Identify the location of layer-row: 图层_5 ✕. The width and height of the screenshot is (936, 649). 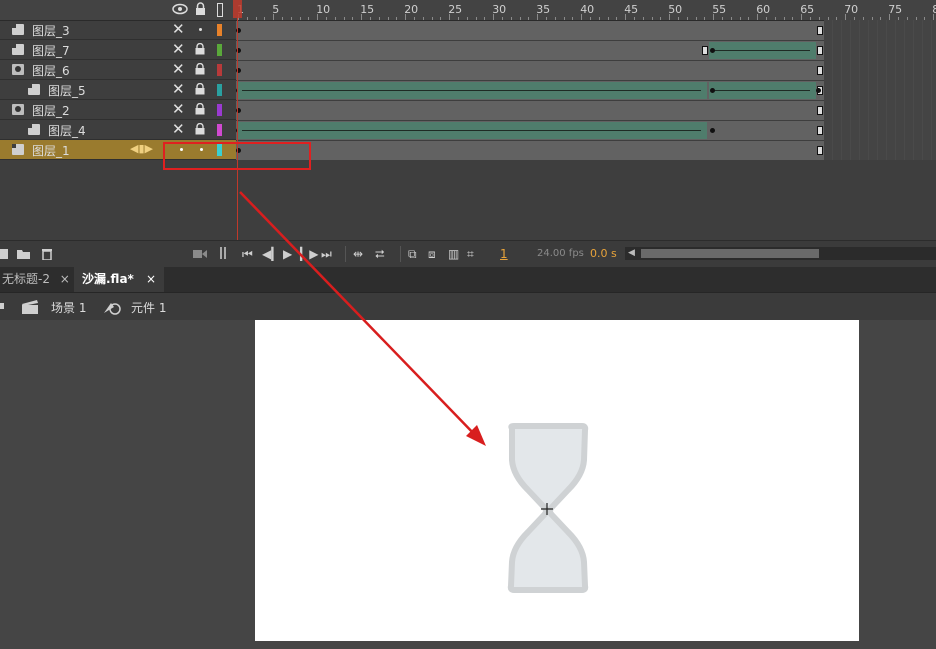
(118, 90).